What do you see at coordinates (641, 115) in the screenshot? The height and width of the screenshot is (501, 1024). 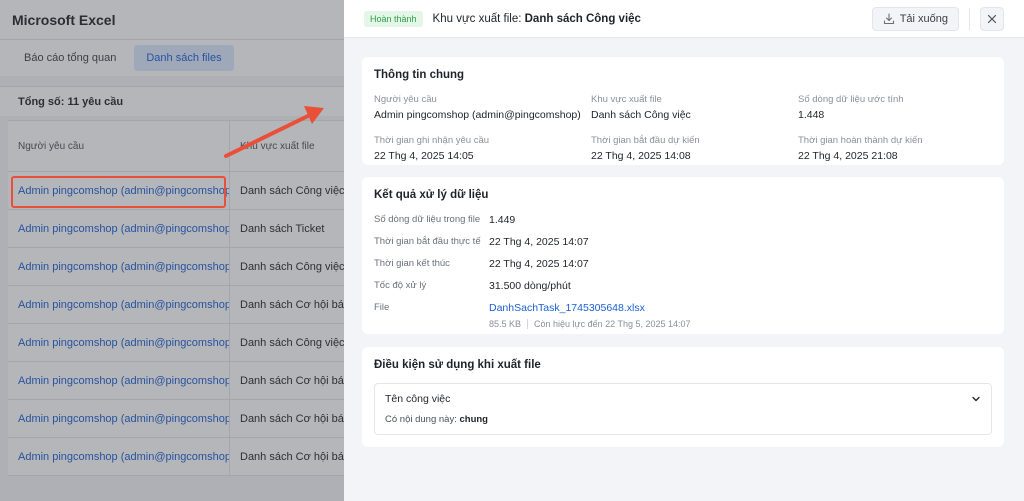 I see `info-field-value: Danh sách Công việc` at bounding box center [641, 115].